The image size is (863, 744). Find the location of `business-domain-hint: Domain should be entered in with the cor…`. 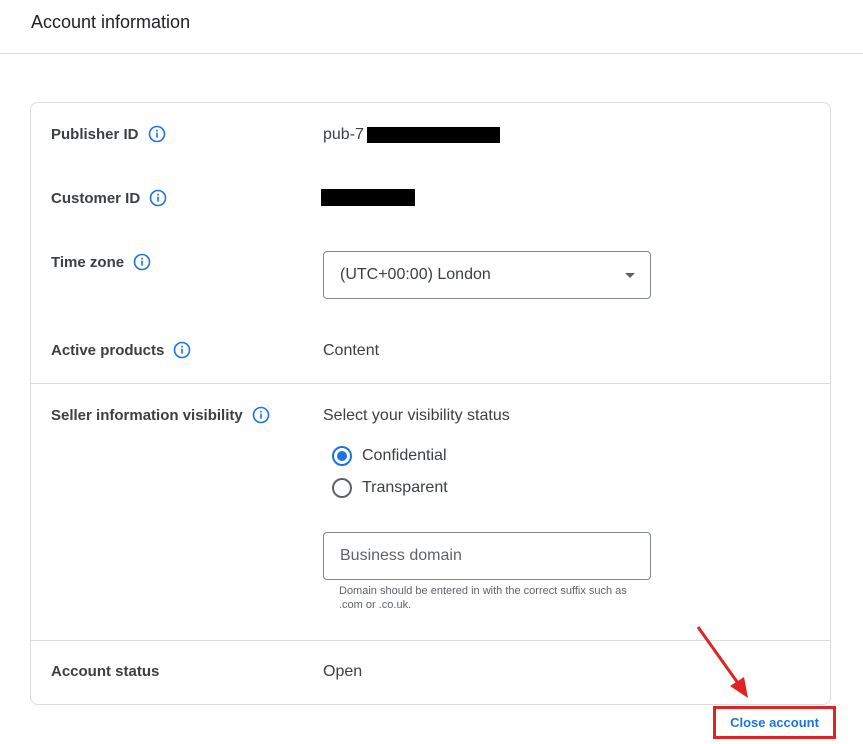

business-domain-hint: Domain should be entered in with the cor… is located at coordinates (483, 598).